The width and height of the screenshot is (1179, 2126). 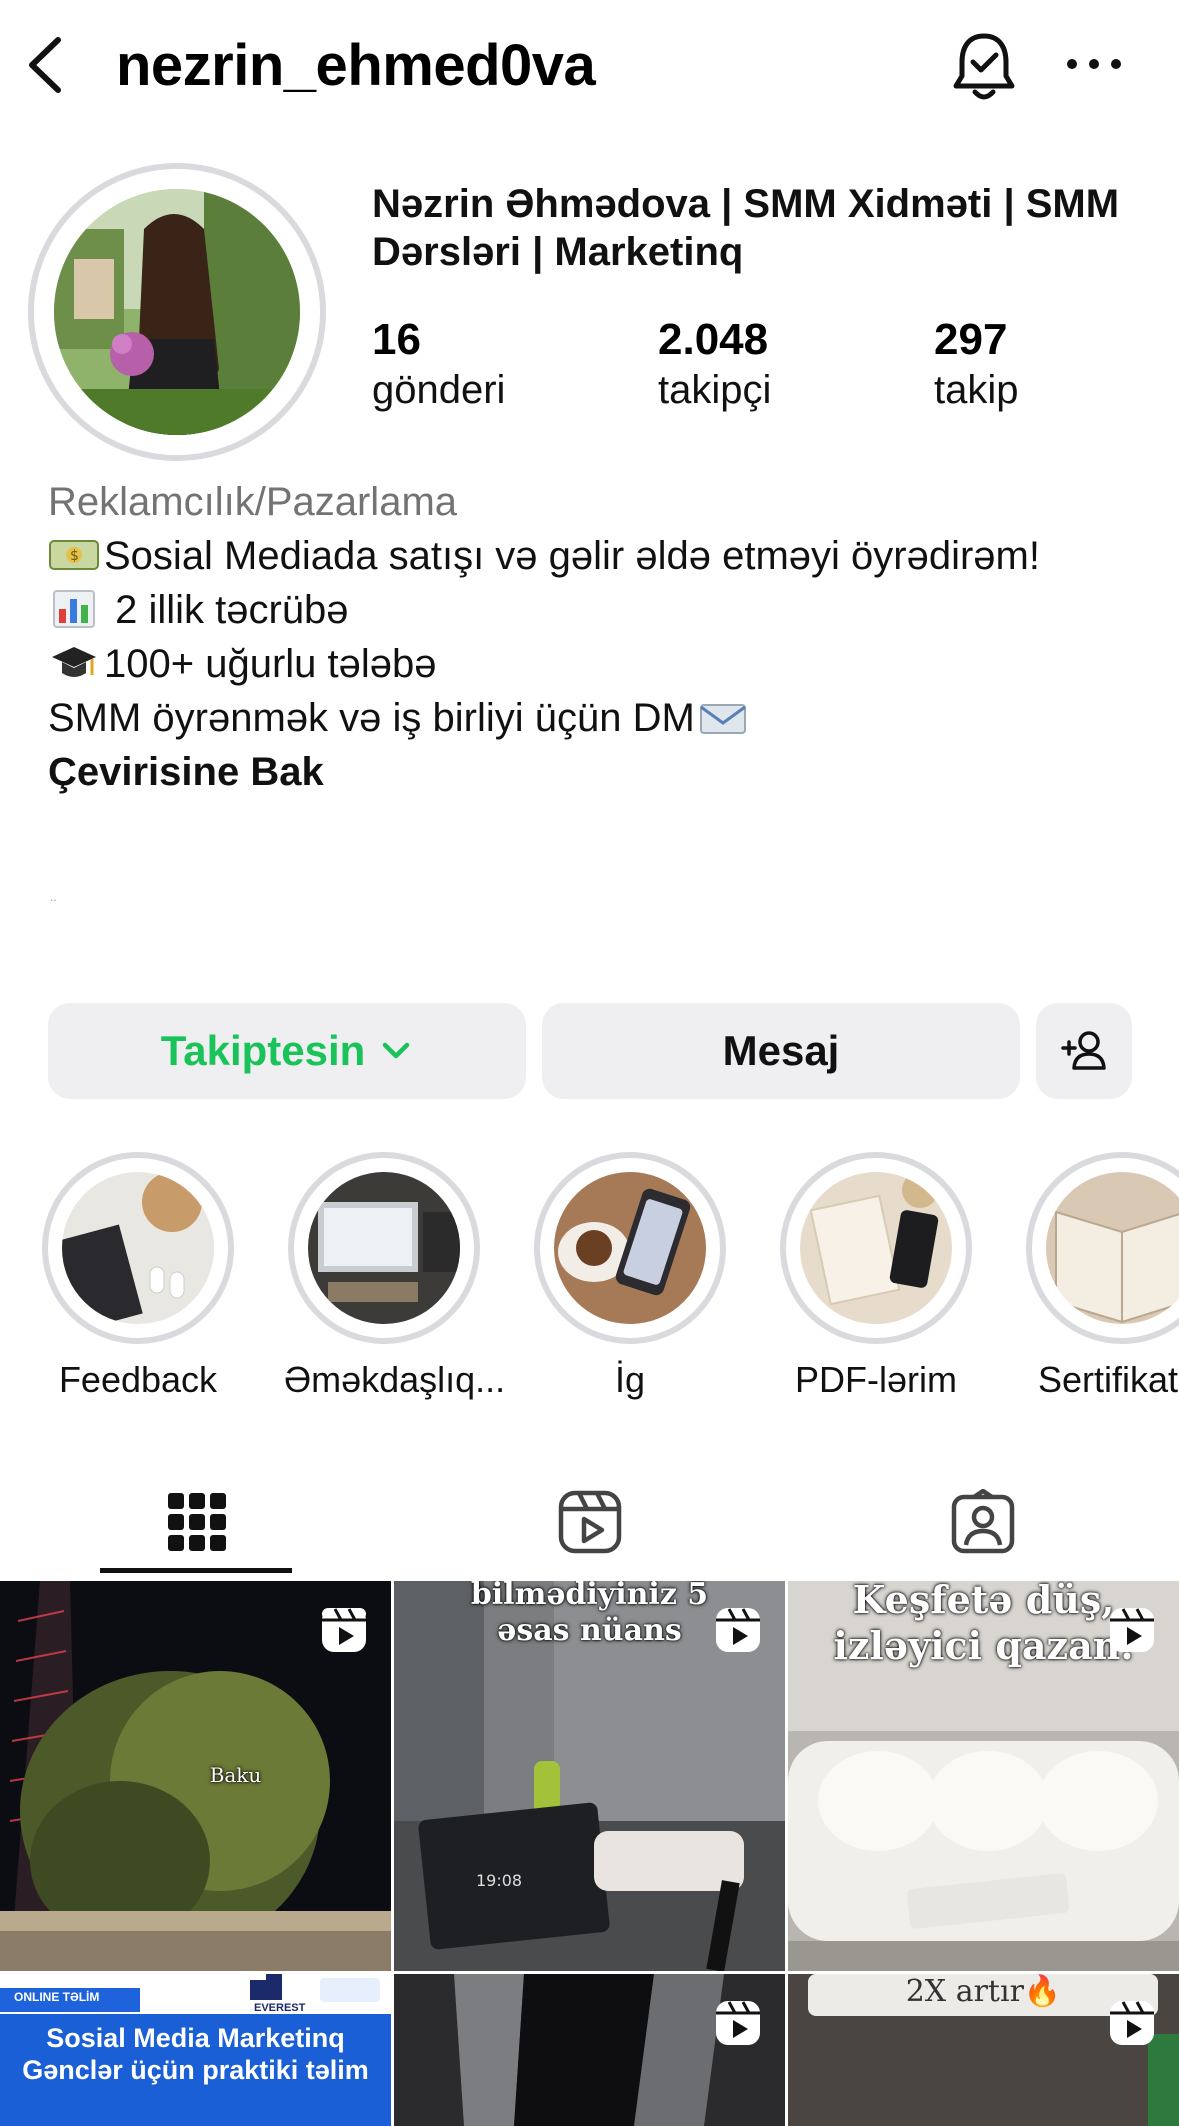 I want to click on money-icon: $, so click(x=74, y=555).